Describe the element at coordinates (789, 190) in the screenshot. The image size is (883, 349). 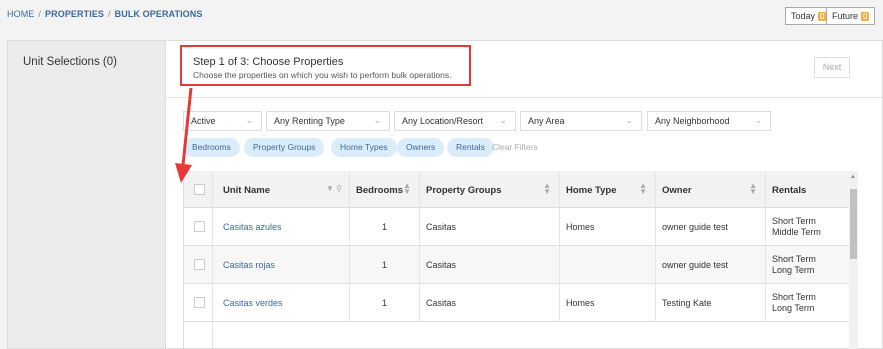
I see `col-header-label: Rentals` at that location.